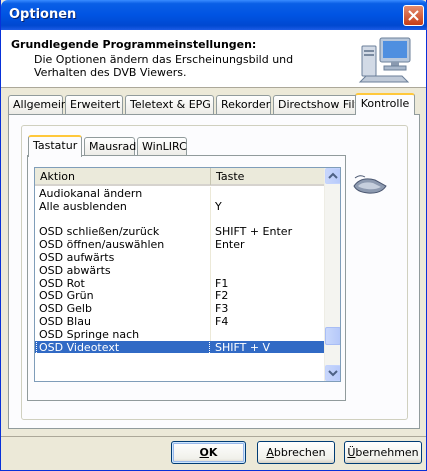 This screenshot has height=471, width=427. What do you see at coordinates (169, 104) in the screenshot?
I see `tab-teletext-epg: Teletext & EPG` at bounding box center [169, 104].